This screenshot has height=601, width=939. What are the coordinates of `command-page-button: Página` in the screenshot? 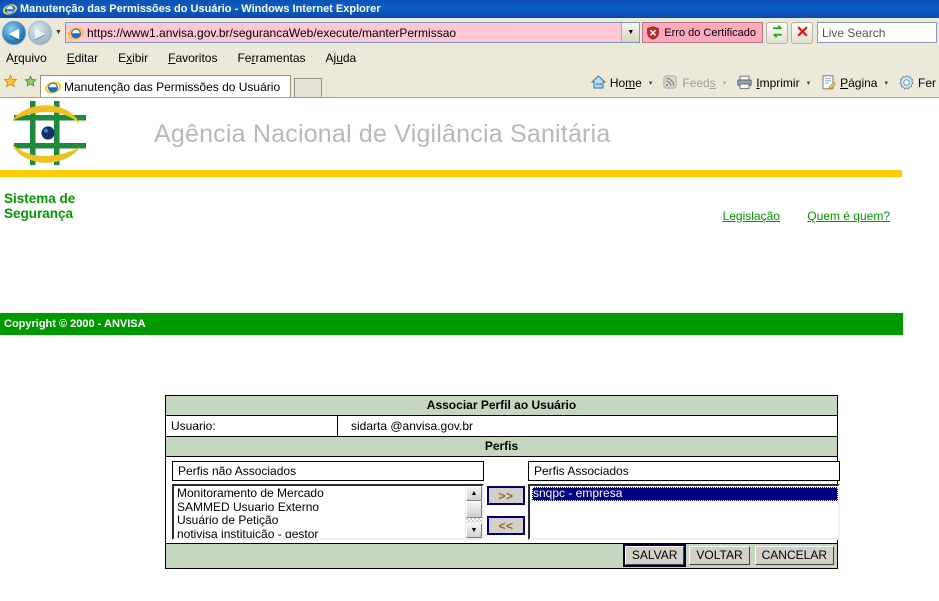 It's located at (848, 82).